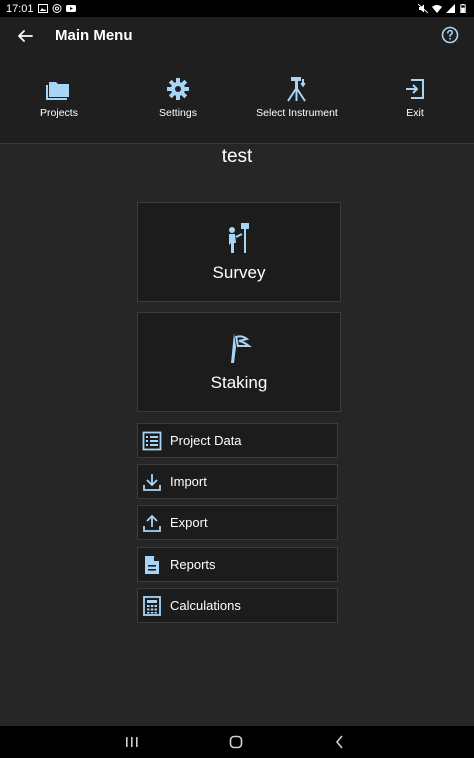 Image resolution: width=474 pixels, height=758 pixels. Describe the element at coordinates (193, 564) in the screenshot. I see `reports-label: Reports` at that location.